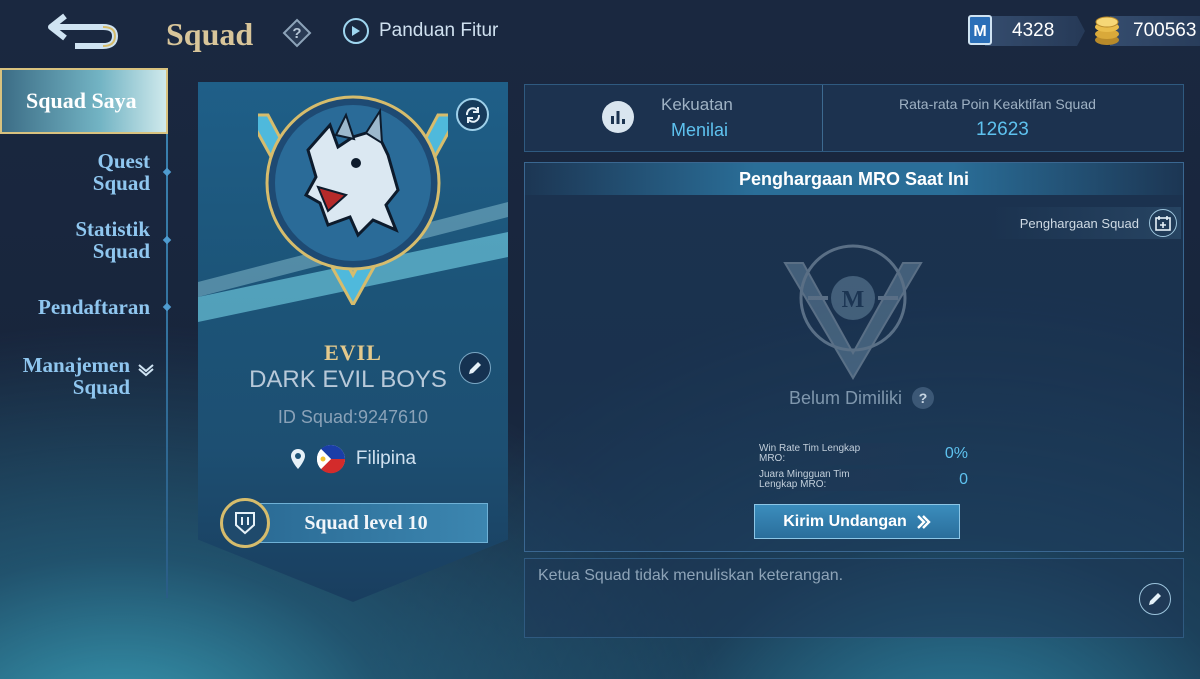  What do you see at coordinates (245, 523) in the screenshot?
I see `squad-level-badge-icon` at bounding box center [245, 523].